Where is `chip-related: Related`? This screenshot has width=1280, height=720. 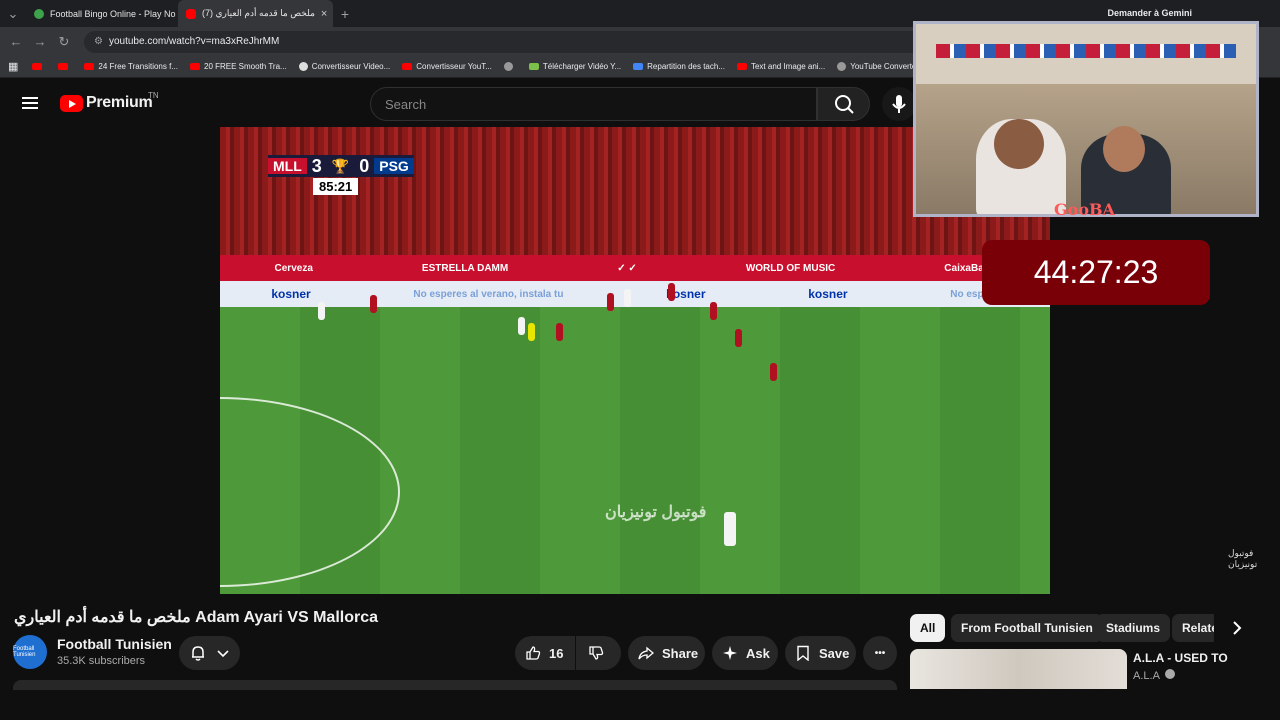
chip-related: Related is located at coordinates (1193, 628).